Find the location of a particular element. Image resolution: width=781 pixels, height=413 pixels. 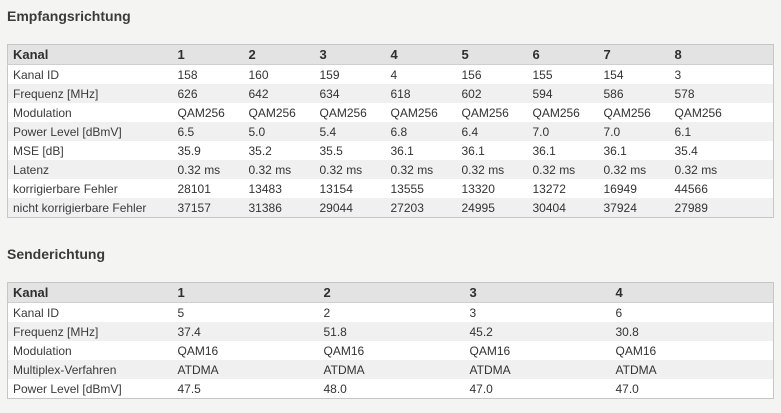

header-cell: 3 is located at coordinates (350, 54).